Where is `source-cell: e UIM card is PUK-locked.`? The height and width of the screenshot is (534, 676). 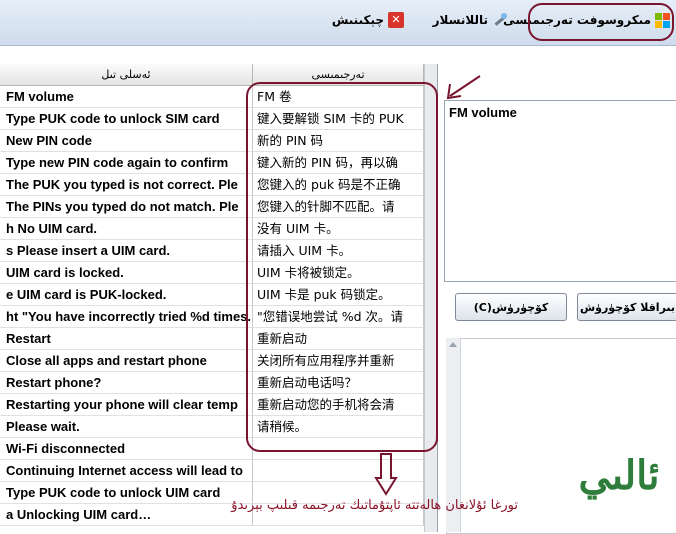
source-cell: e UIM card is PUK-locked. is located at coordinates (126, 295).